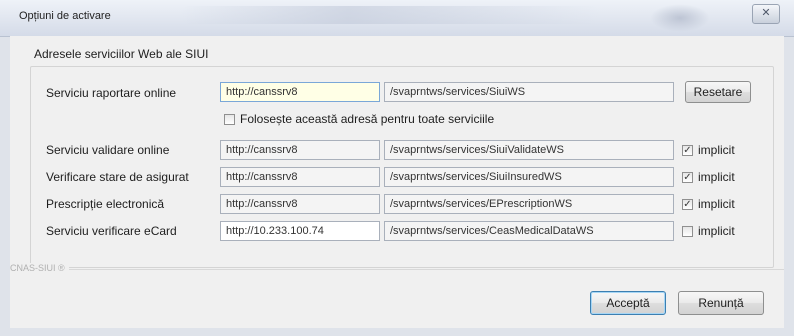  I want to click on cancel-button: Renunță, so click(721, 303).